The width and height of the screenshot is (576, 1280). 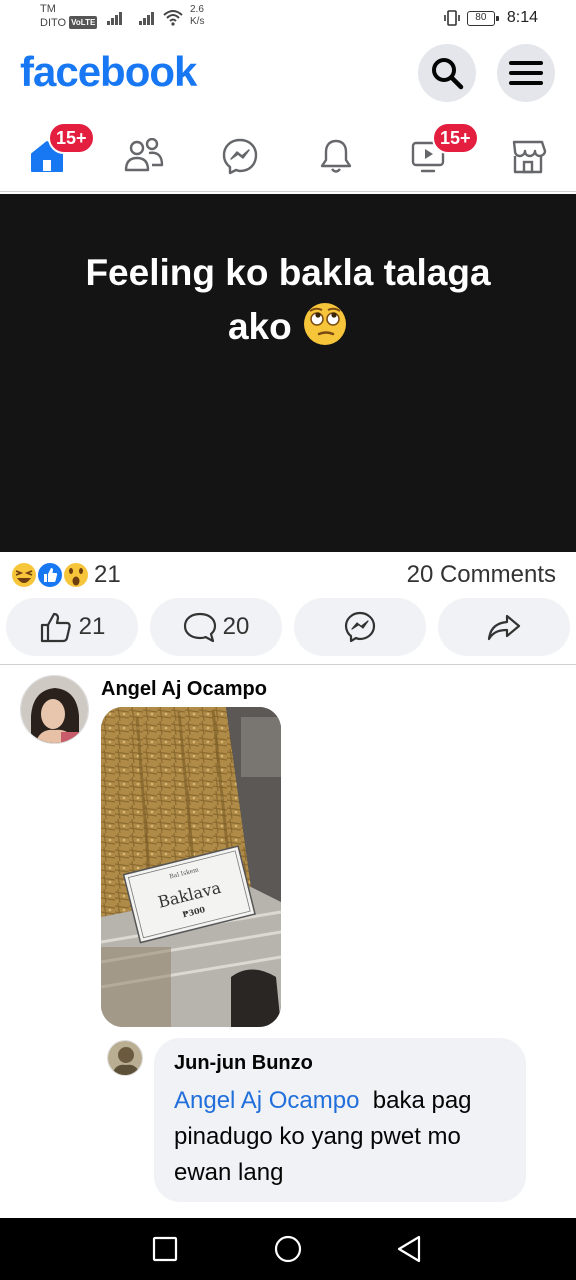 I want to click on nav-tabs: 15+ 15+, so click(x=288, y=152).